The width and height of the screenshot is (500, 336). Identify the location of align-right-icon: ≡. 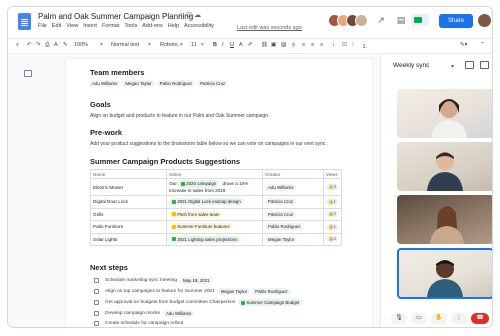
(312, 45).